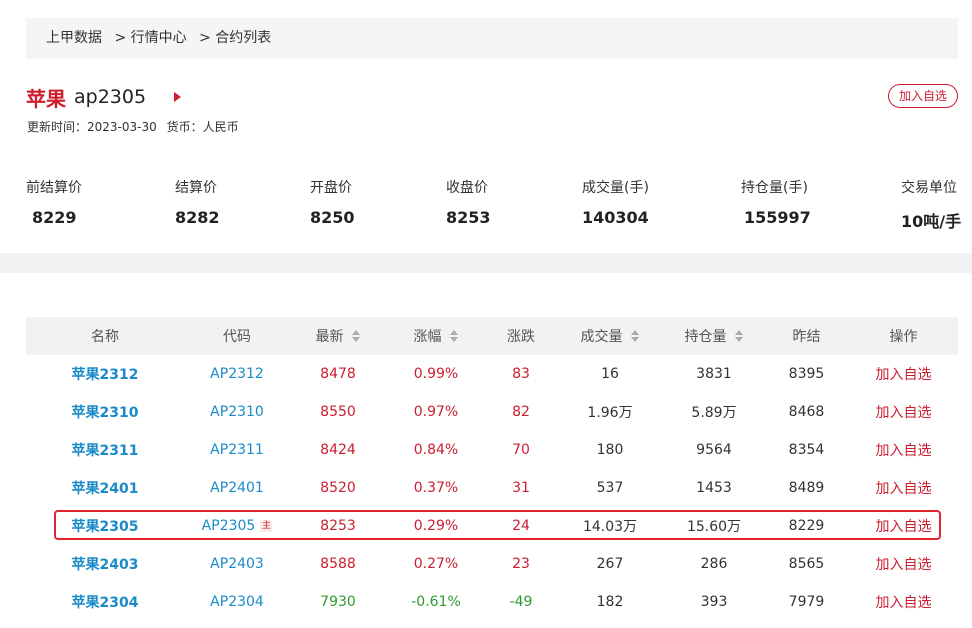 This screenshot has width=972, height=628. I want to click on page-title: 苹果 ap2305, so click(104, 97).